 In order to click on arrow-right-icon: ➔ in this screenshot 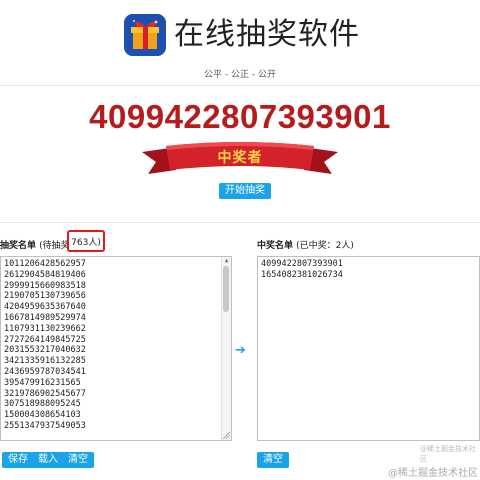, I will do `click(240, 350)`.